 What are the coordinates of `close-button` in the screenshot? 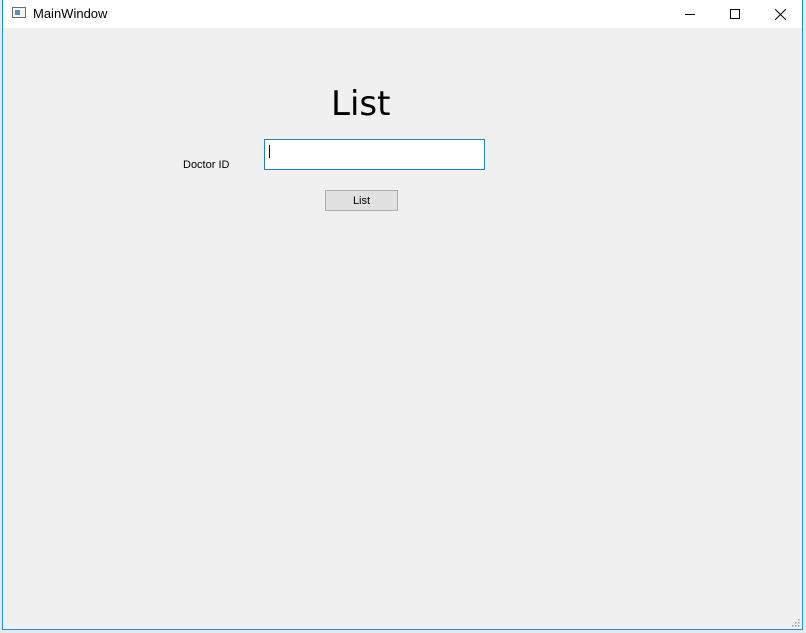 It's located at (780, 14).